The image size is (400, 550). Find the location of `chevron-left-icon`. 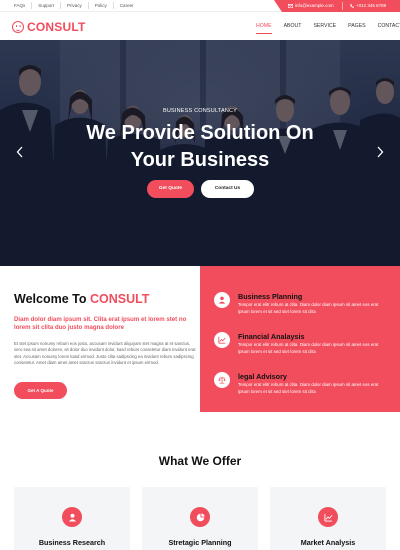

chevron-left-icon is located at coordinates (19, 152).